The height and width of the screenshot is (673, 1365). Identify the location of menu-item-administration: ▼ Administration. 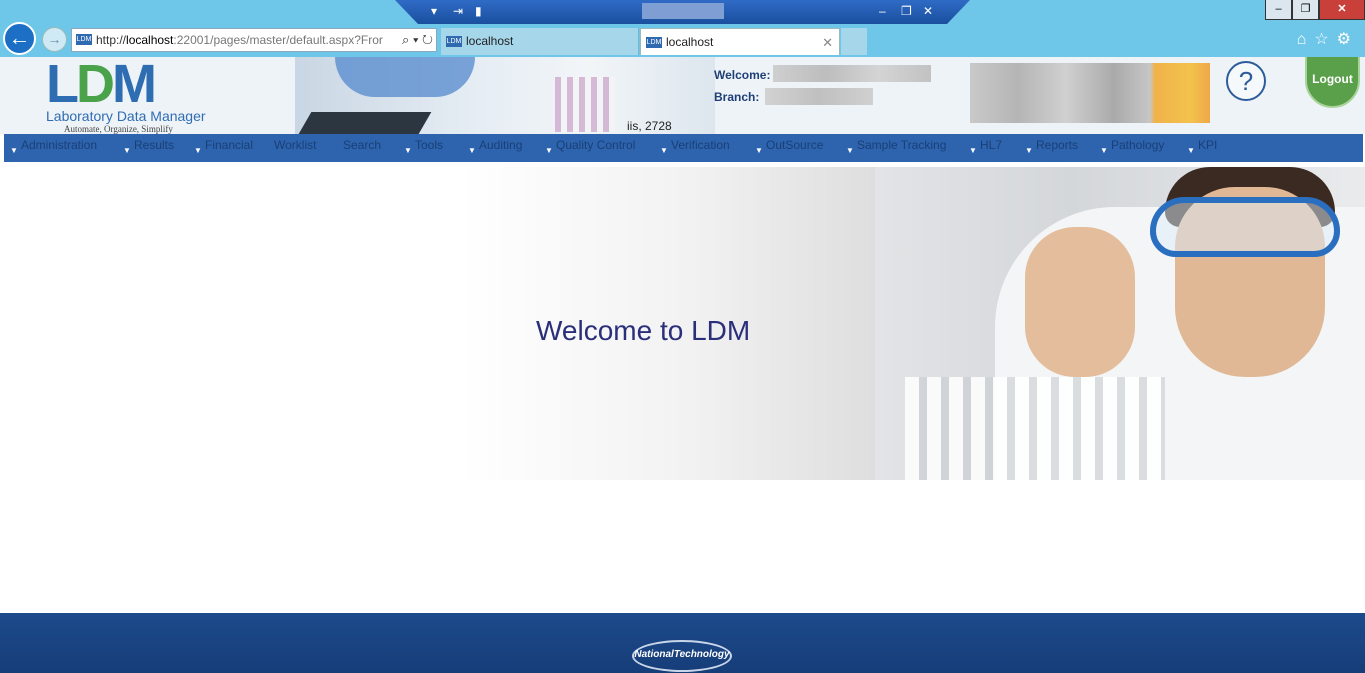
(53, 148).